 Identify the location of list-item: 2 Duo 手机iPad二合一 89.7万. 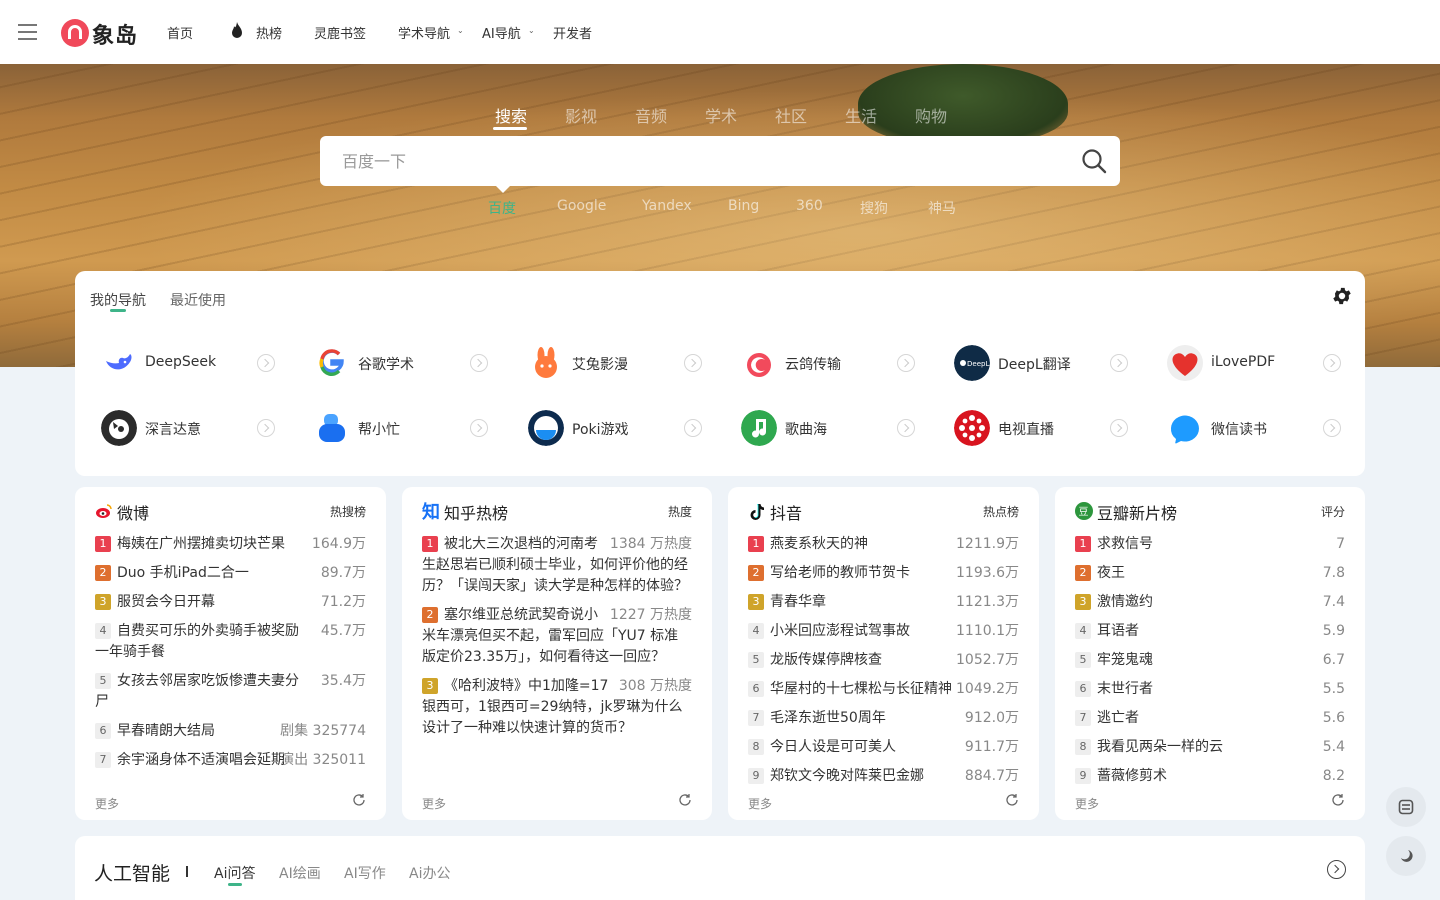
(230, 573).